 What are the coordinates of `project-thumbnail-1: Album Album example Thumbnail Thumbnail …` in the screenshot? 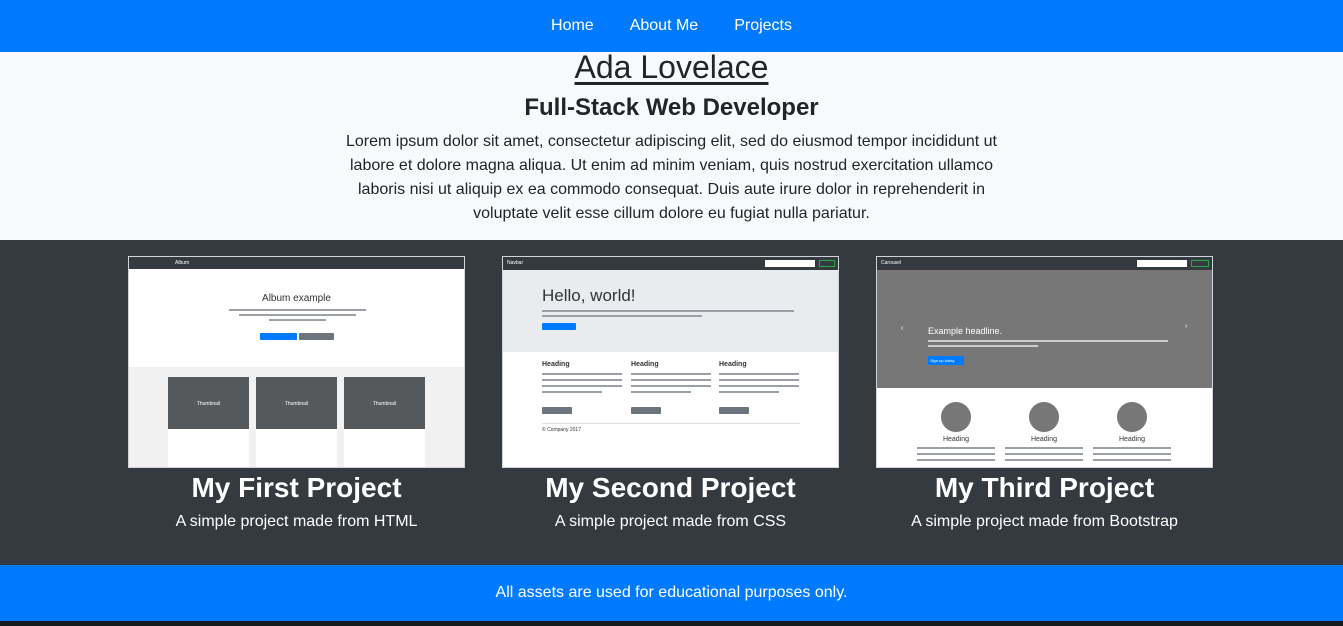 It's located at (296, 362).